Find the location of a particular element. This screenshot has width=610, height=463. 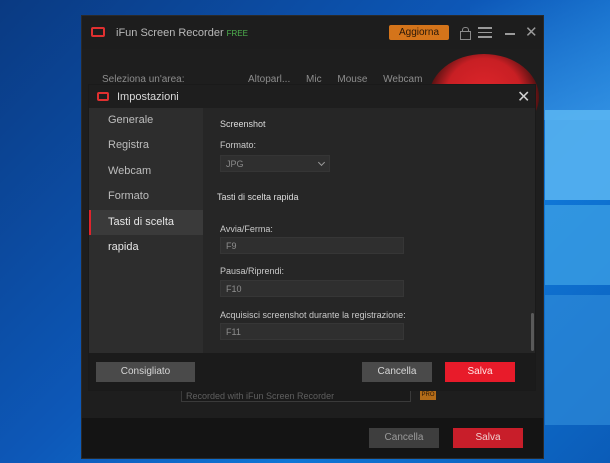

webcam-column-label: Webcam is located at coordinates (403, 79).